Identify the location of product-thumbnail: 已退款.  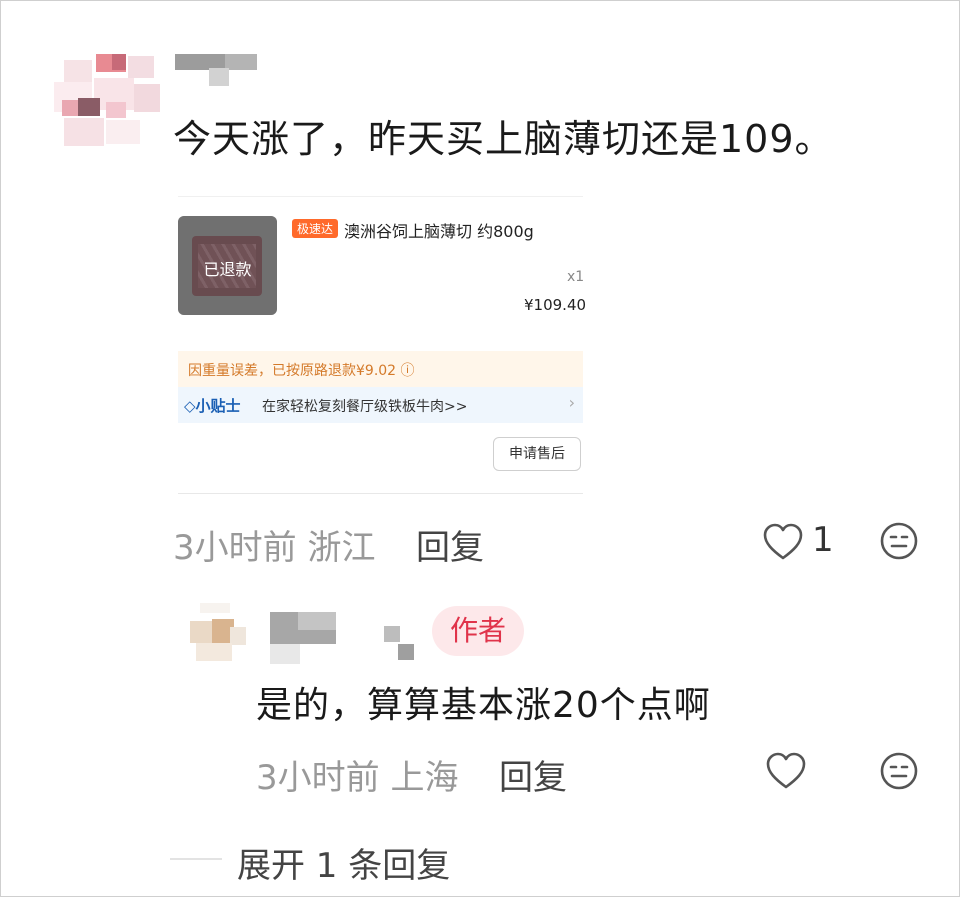
(227, 265).